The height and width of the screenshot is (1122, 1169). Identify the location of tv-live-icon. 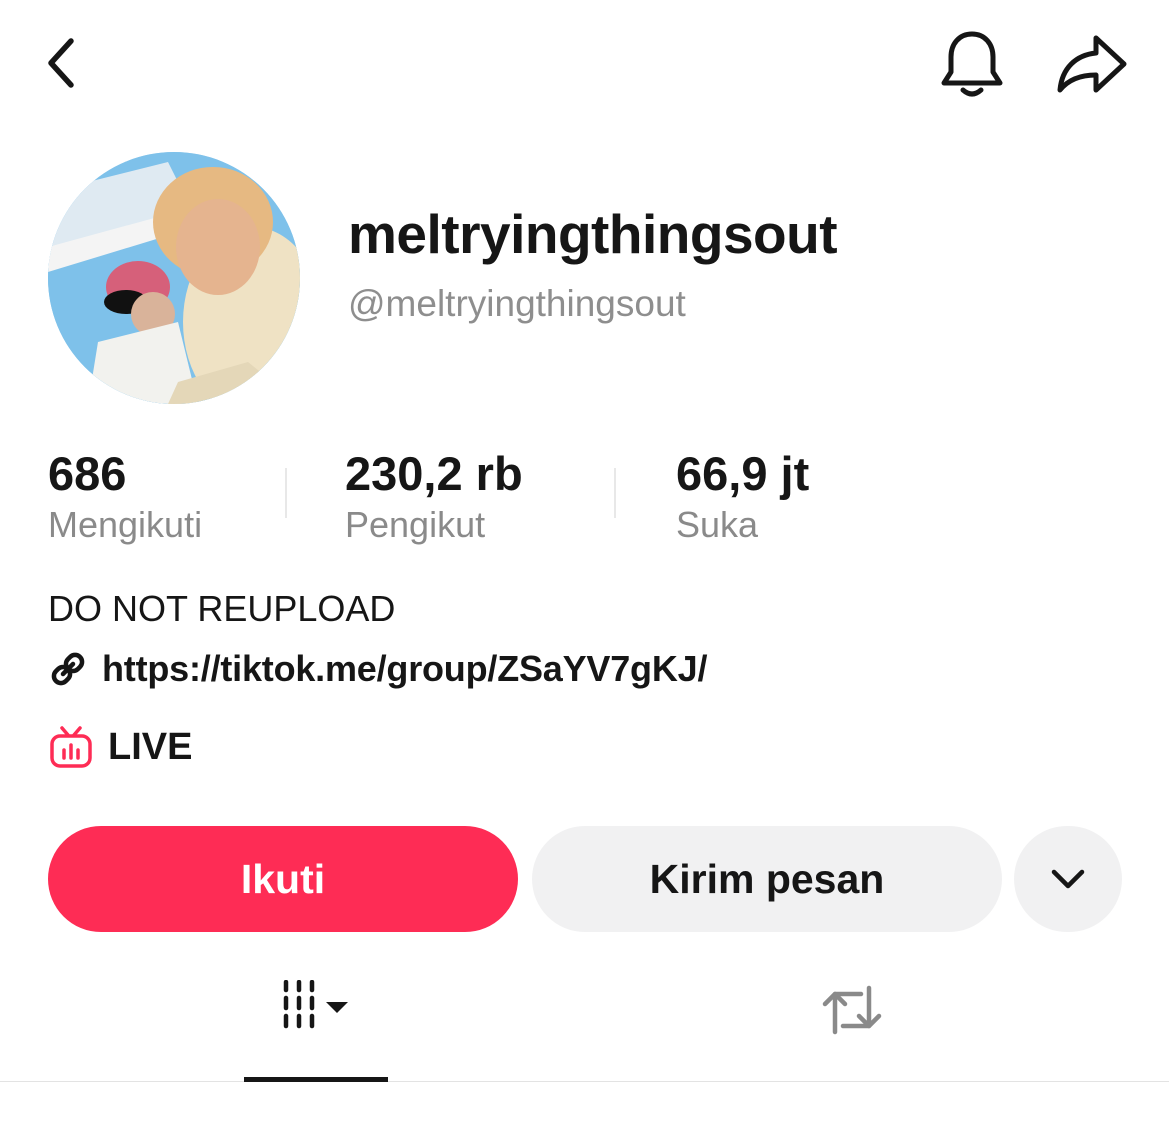
(71, 747).